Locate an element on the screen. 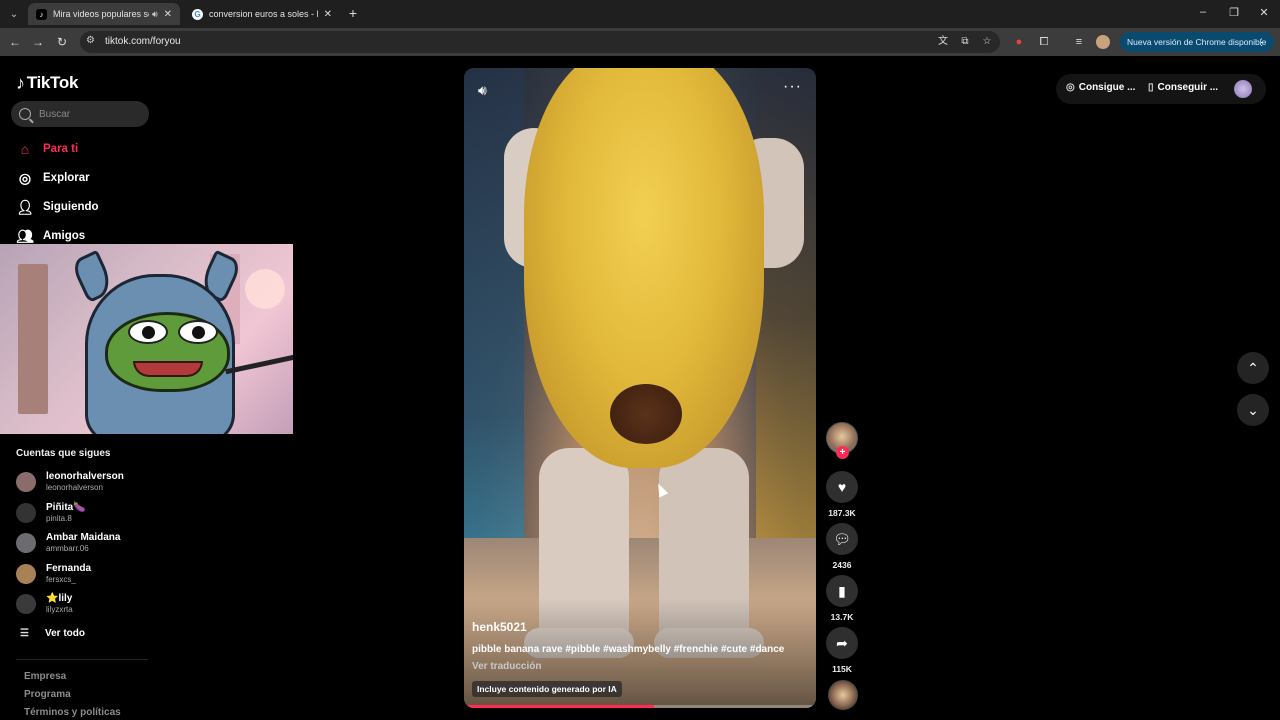  account-name: Fernanda is located at coordinates (69, 568).